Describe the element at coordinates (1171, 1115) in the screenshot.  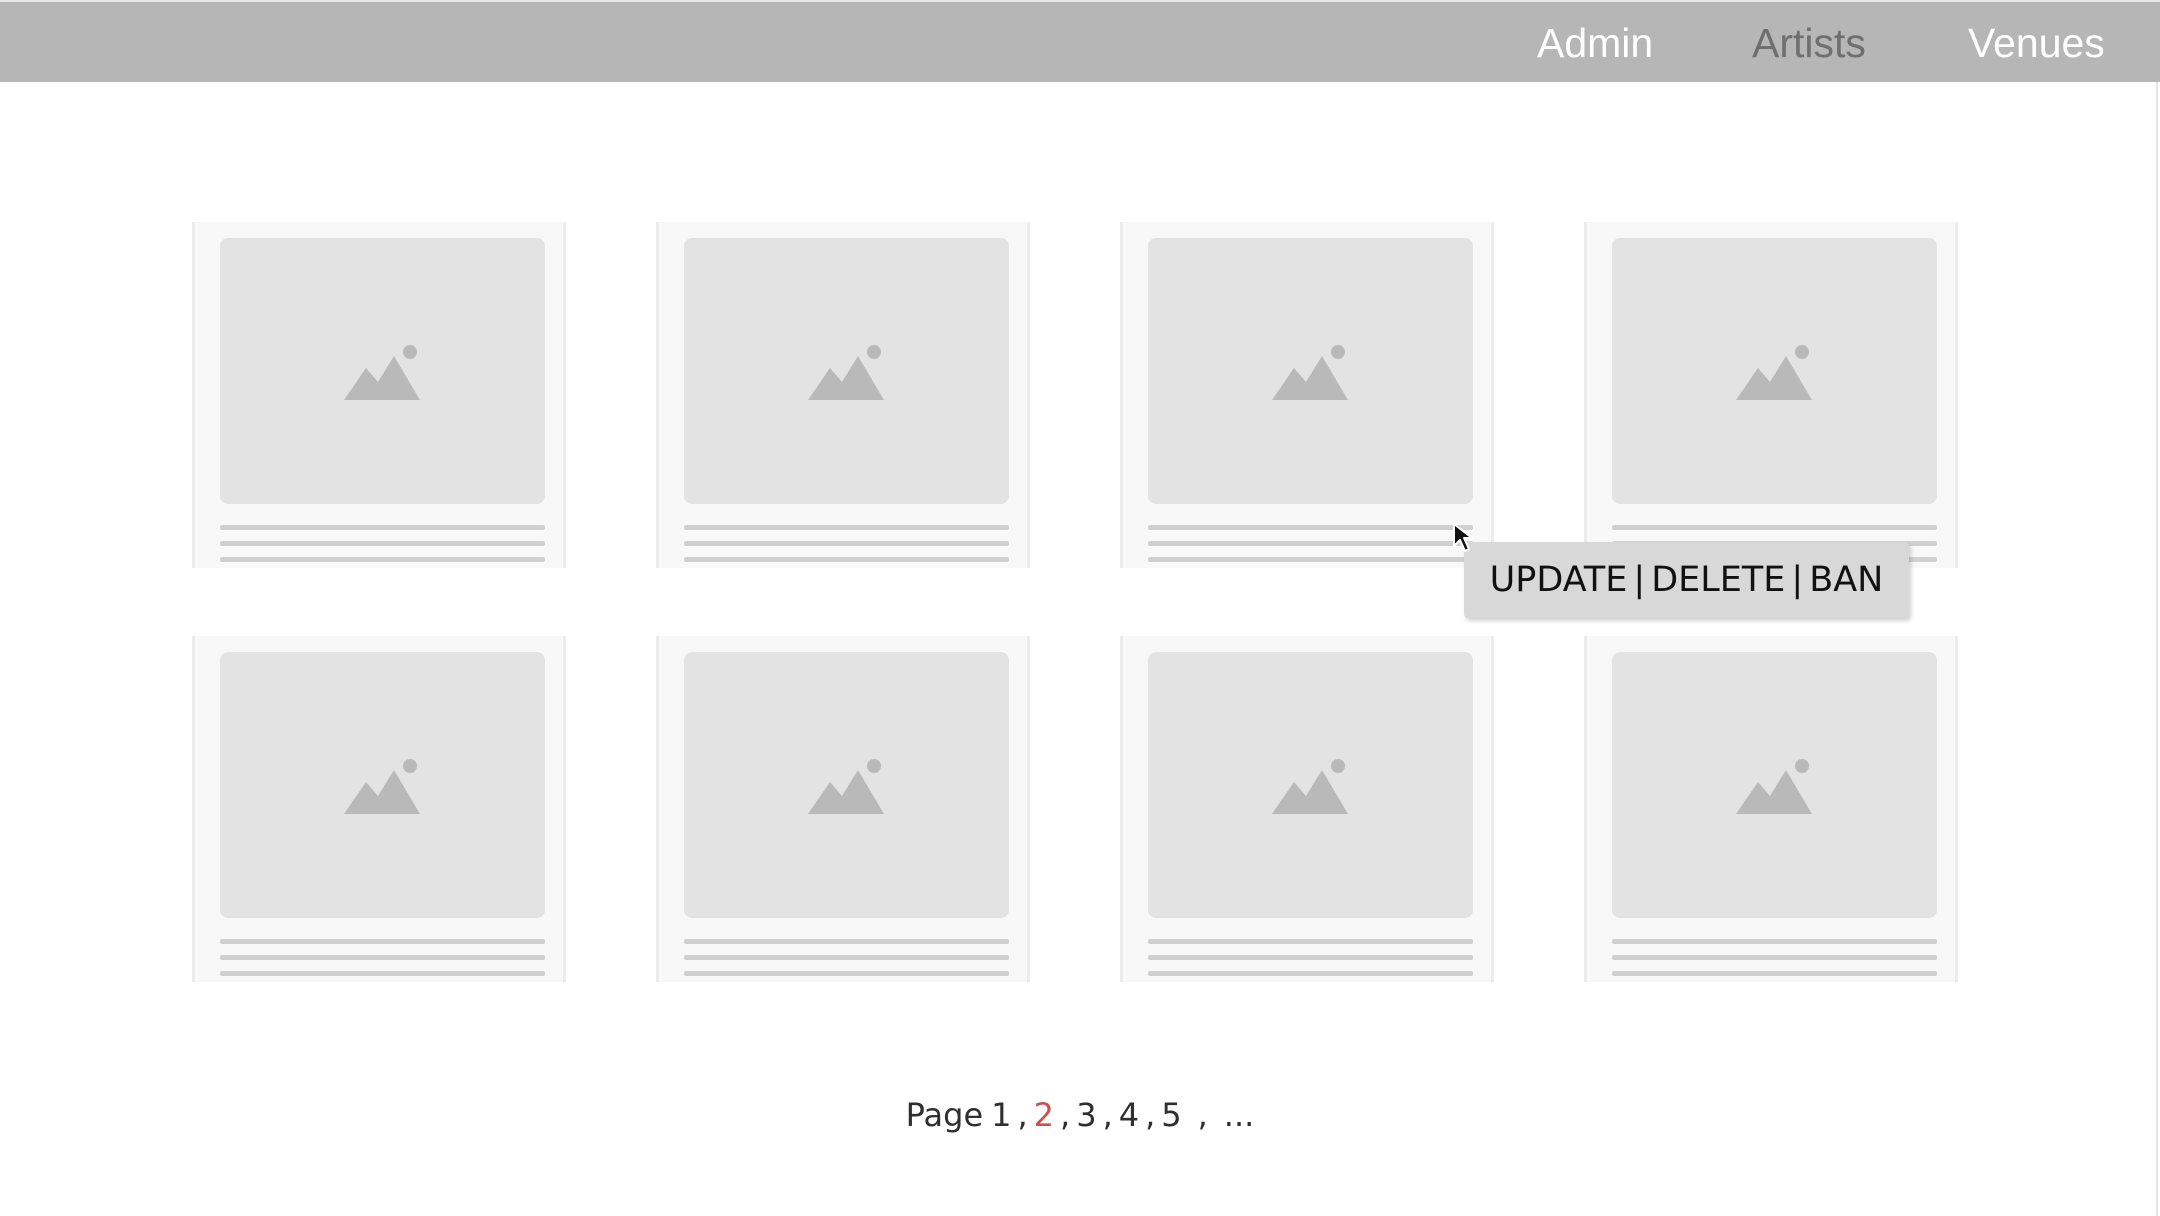
I see `page-link-5: 5` at that location.